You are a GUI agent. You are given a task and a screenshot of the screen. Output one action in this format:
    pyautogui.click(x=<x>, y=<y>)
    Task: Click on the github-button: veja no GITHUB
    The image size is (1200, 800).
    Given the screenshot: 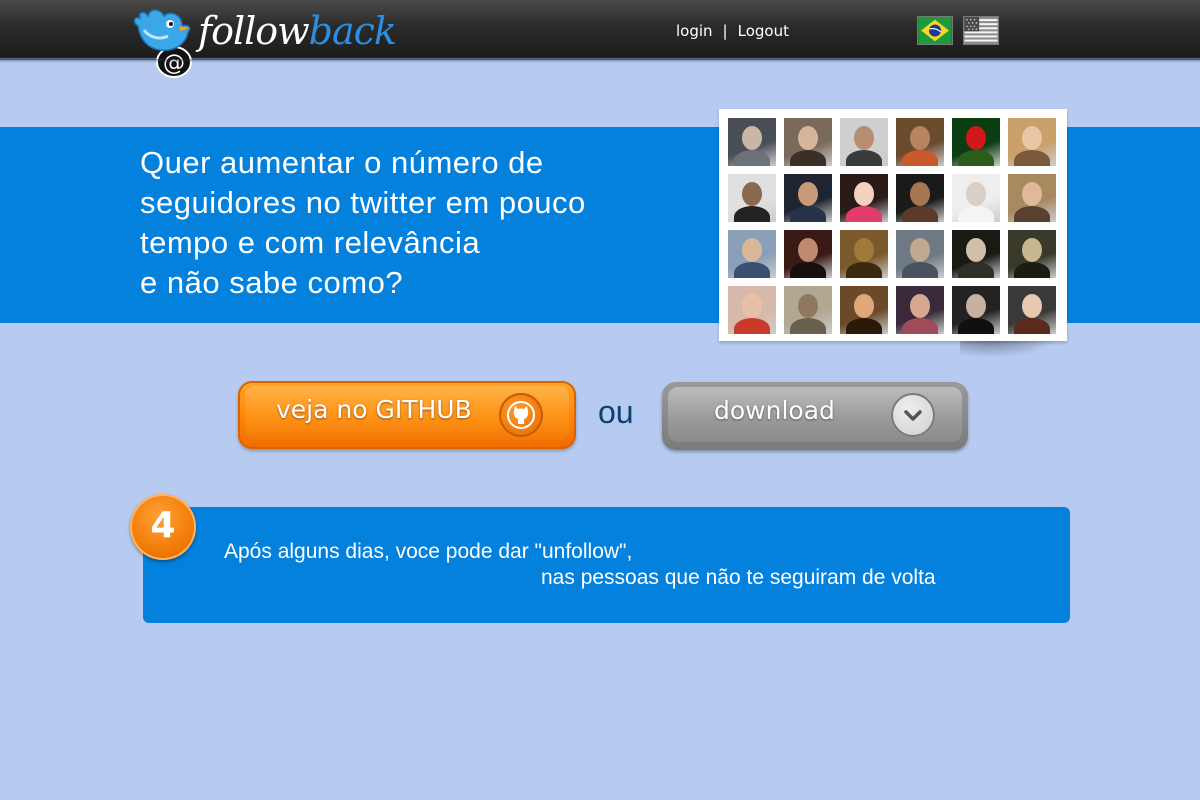 What is the action you would take?
    pyautogui.click(x=407, y=415)
    